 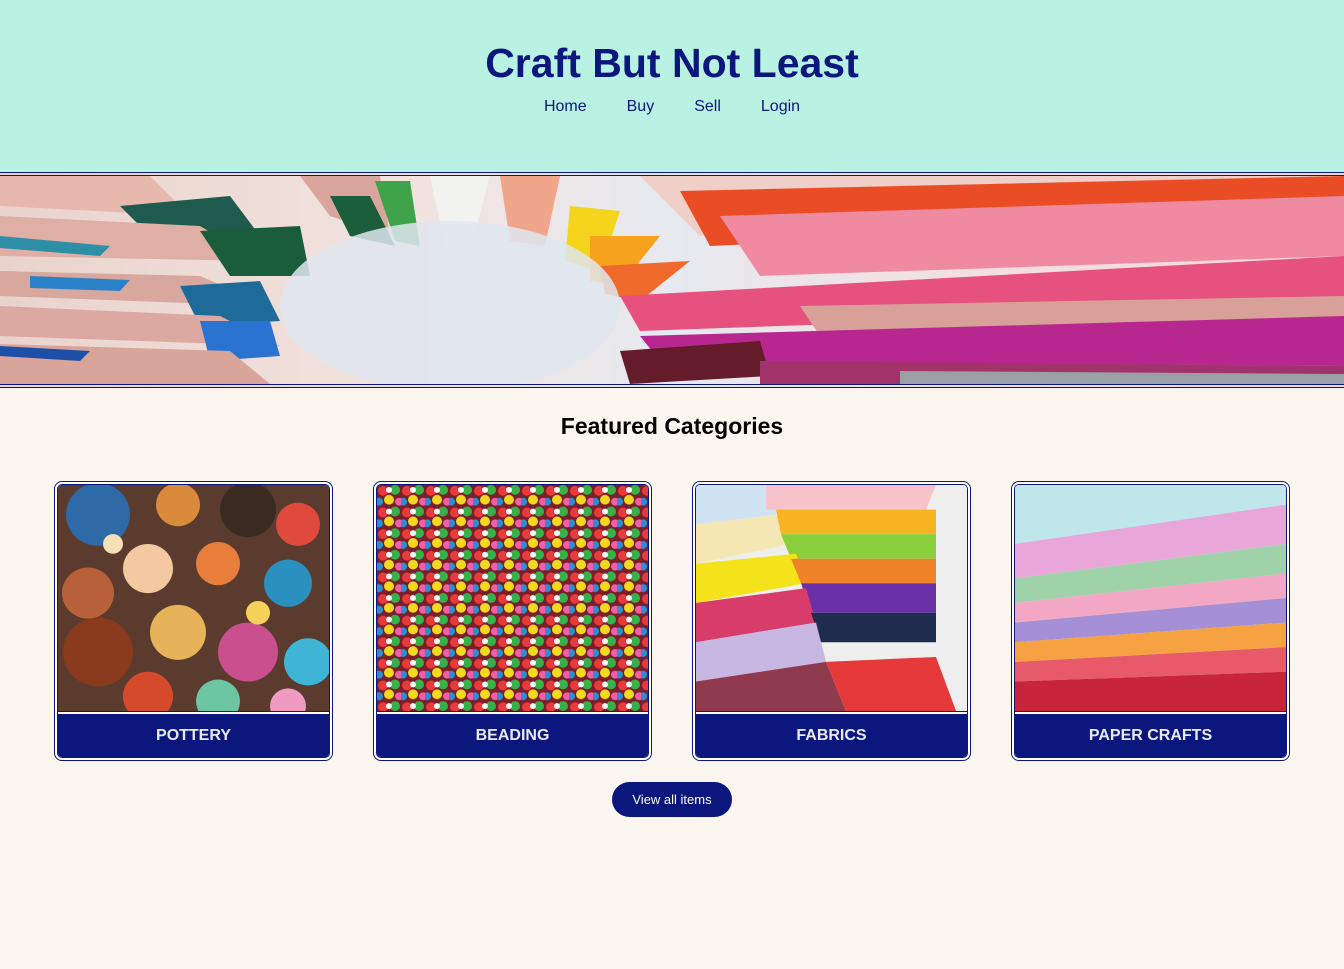 I want to click on category-label-beading: BEADING, so click(x=512, y=736).